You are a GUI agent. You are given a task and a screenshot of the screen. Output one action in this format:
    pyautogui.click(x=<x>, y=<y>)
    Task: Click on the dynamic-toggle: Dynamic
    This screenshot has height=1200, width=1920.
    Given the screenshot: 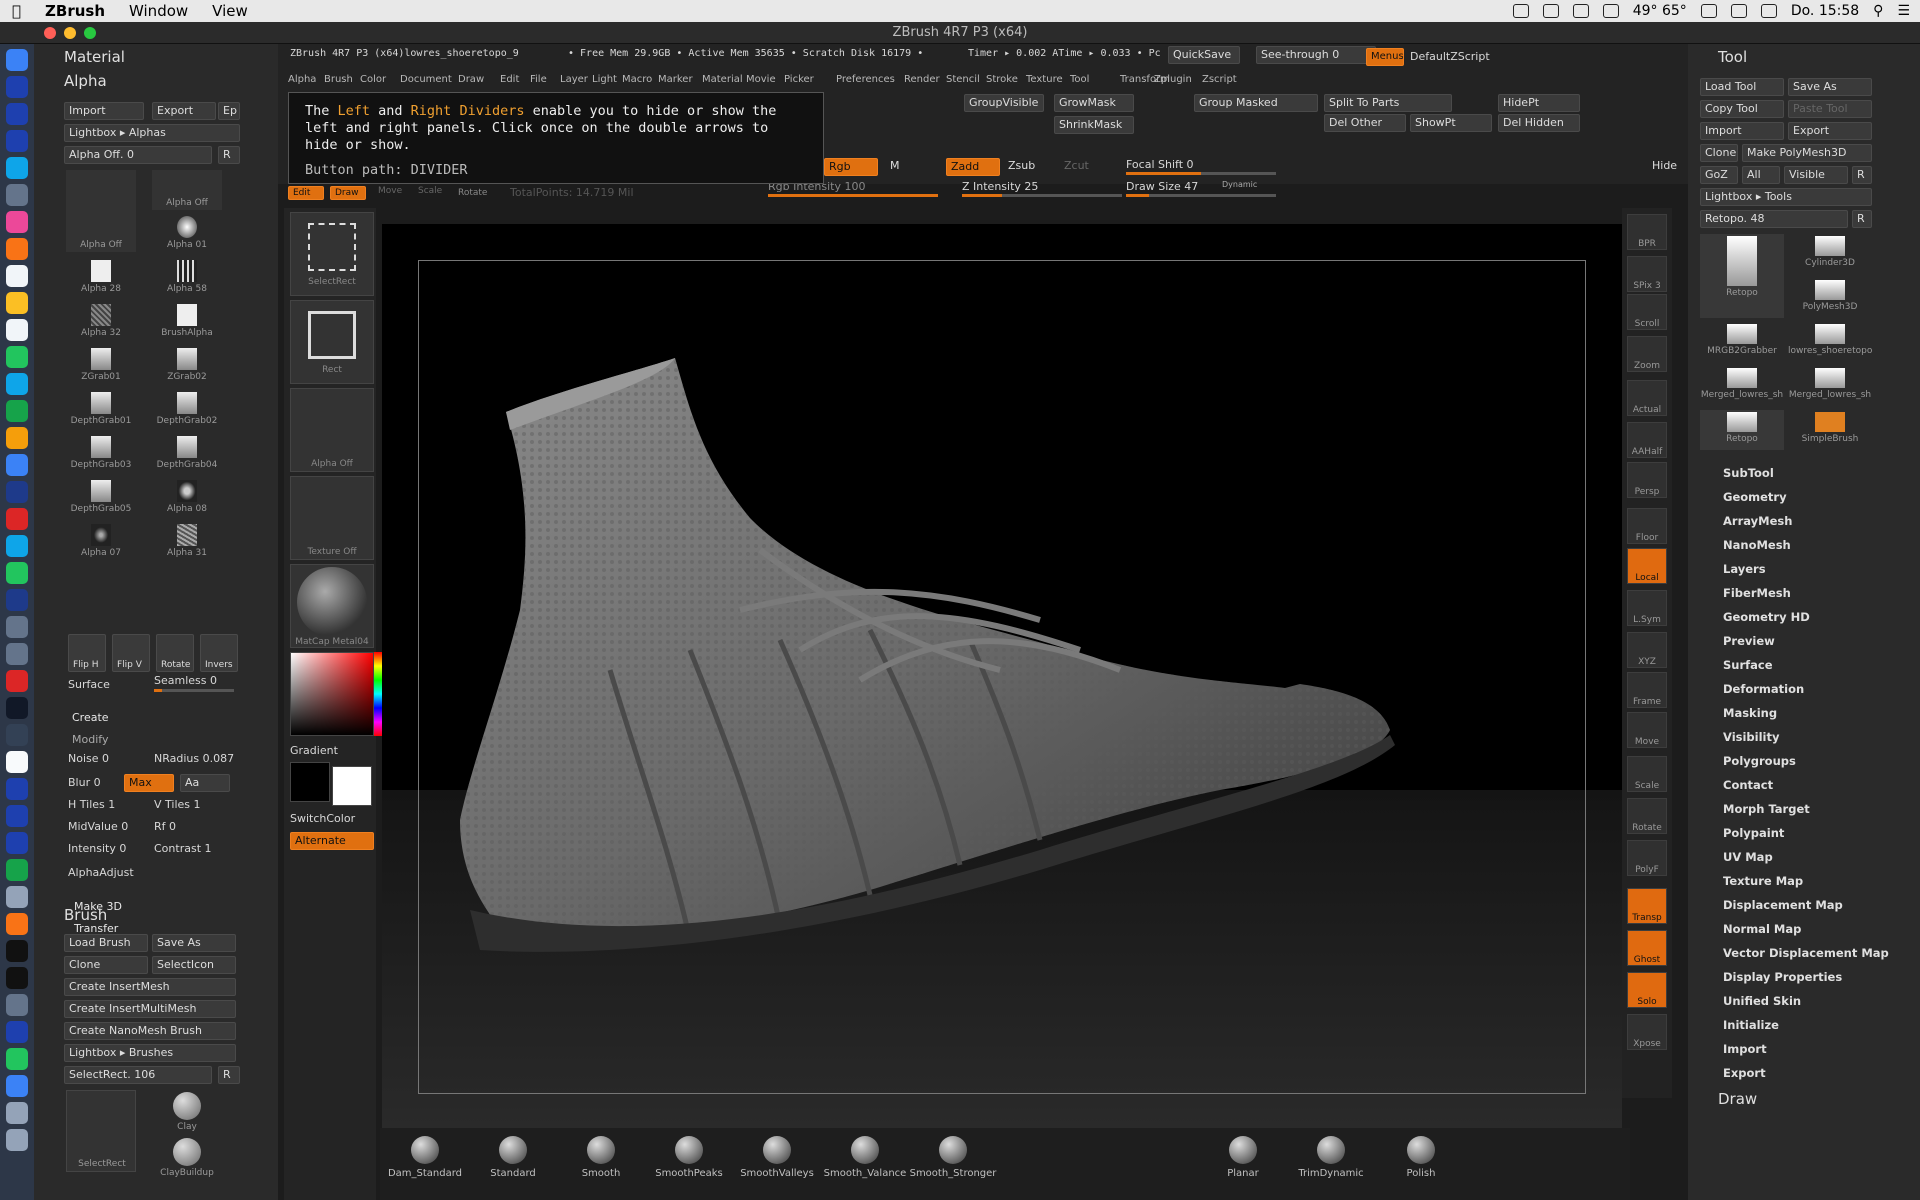 What is the action you would take?
    pyautogui.click(x=1239, y=184)
    